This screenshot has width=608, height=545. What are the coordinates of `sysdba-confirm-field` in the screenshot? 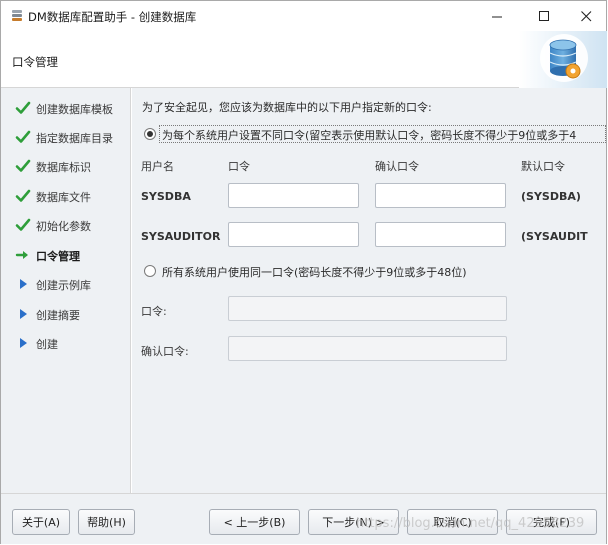 It's located at (440, 195).